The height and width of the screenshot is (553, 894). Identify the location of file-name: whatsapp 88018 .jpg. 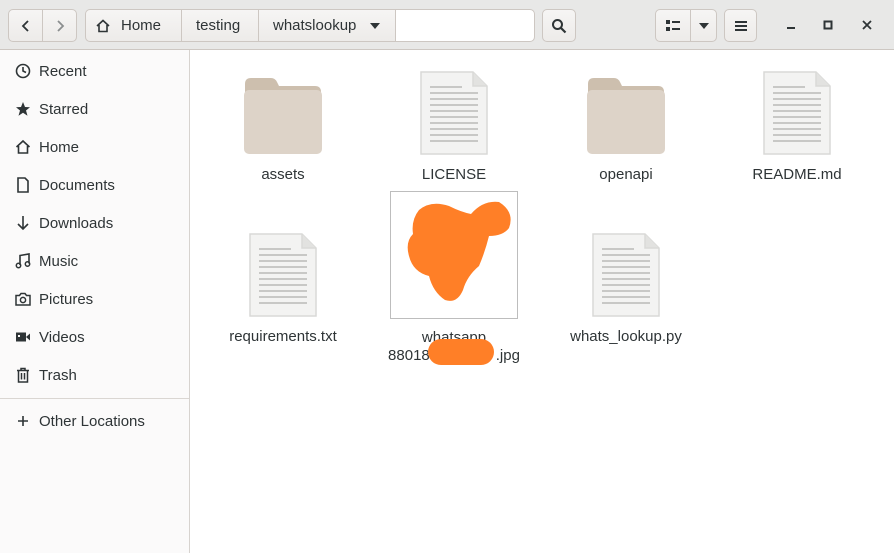
(454, 347).